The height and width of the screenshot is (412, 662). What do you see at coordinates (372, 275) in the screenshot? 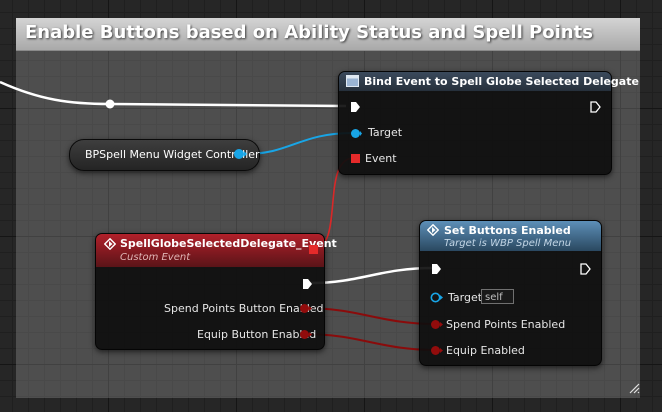
I see `exec-wire-to-set` at bounding box center [372, 275].